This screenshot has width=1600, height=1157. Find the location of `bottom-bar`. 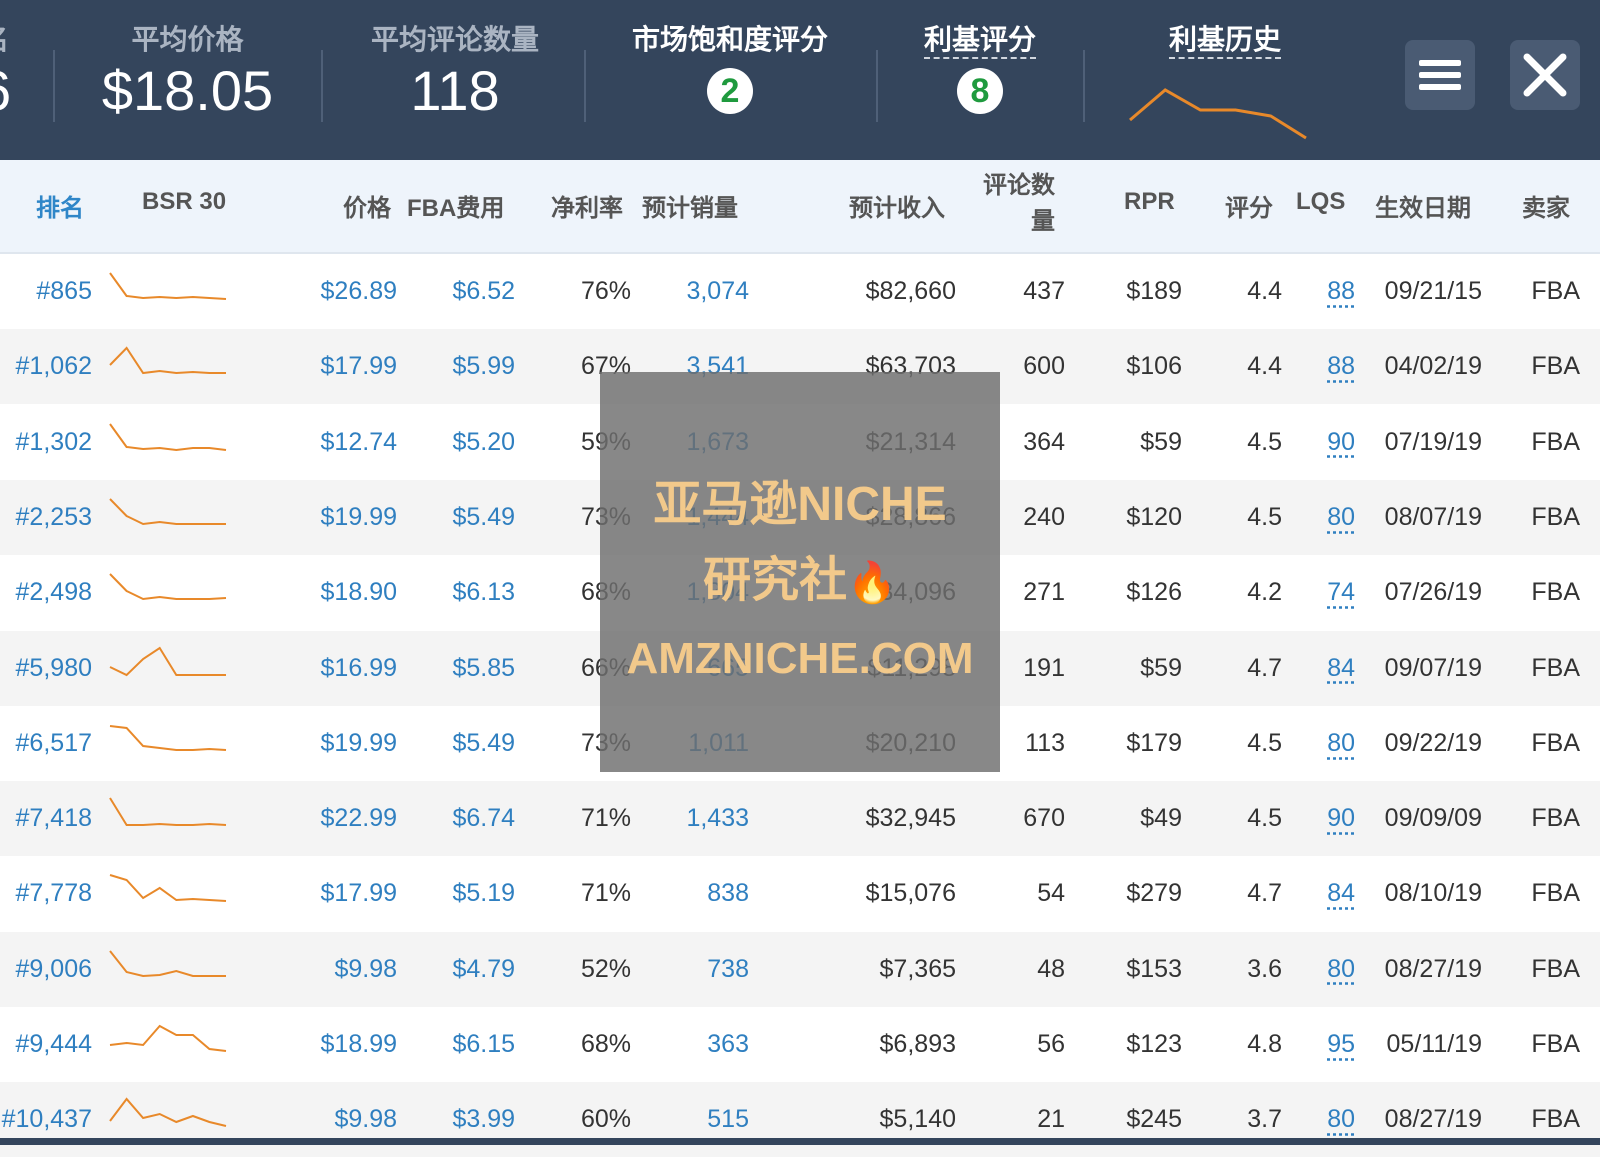

bottom-bar is located at coordinates (800, 1141).